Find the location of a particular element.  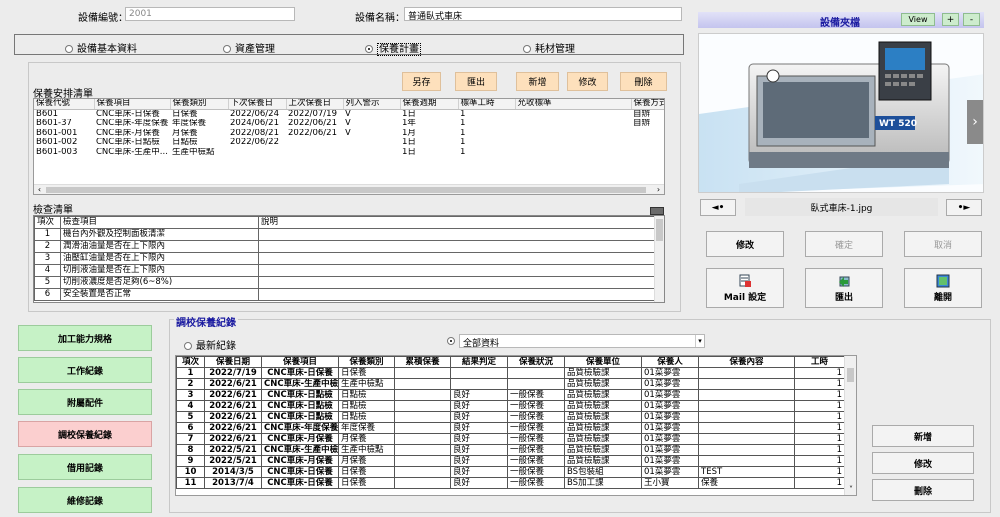

photo-viewer: WT 520 › is located at coordinates (841, 113).